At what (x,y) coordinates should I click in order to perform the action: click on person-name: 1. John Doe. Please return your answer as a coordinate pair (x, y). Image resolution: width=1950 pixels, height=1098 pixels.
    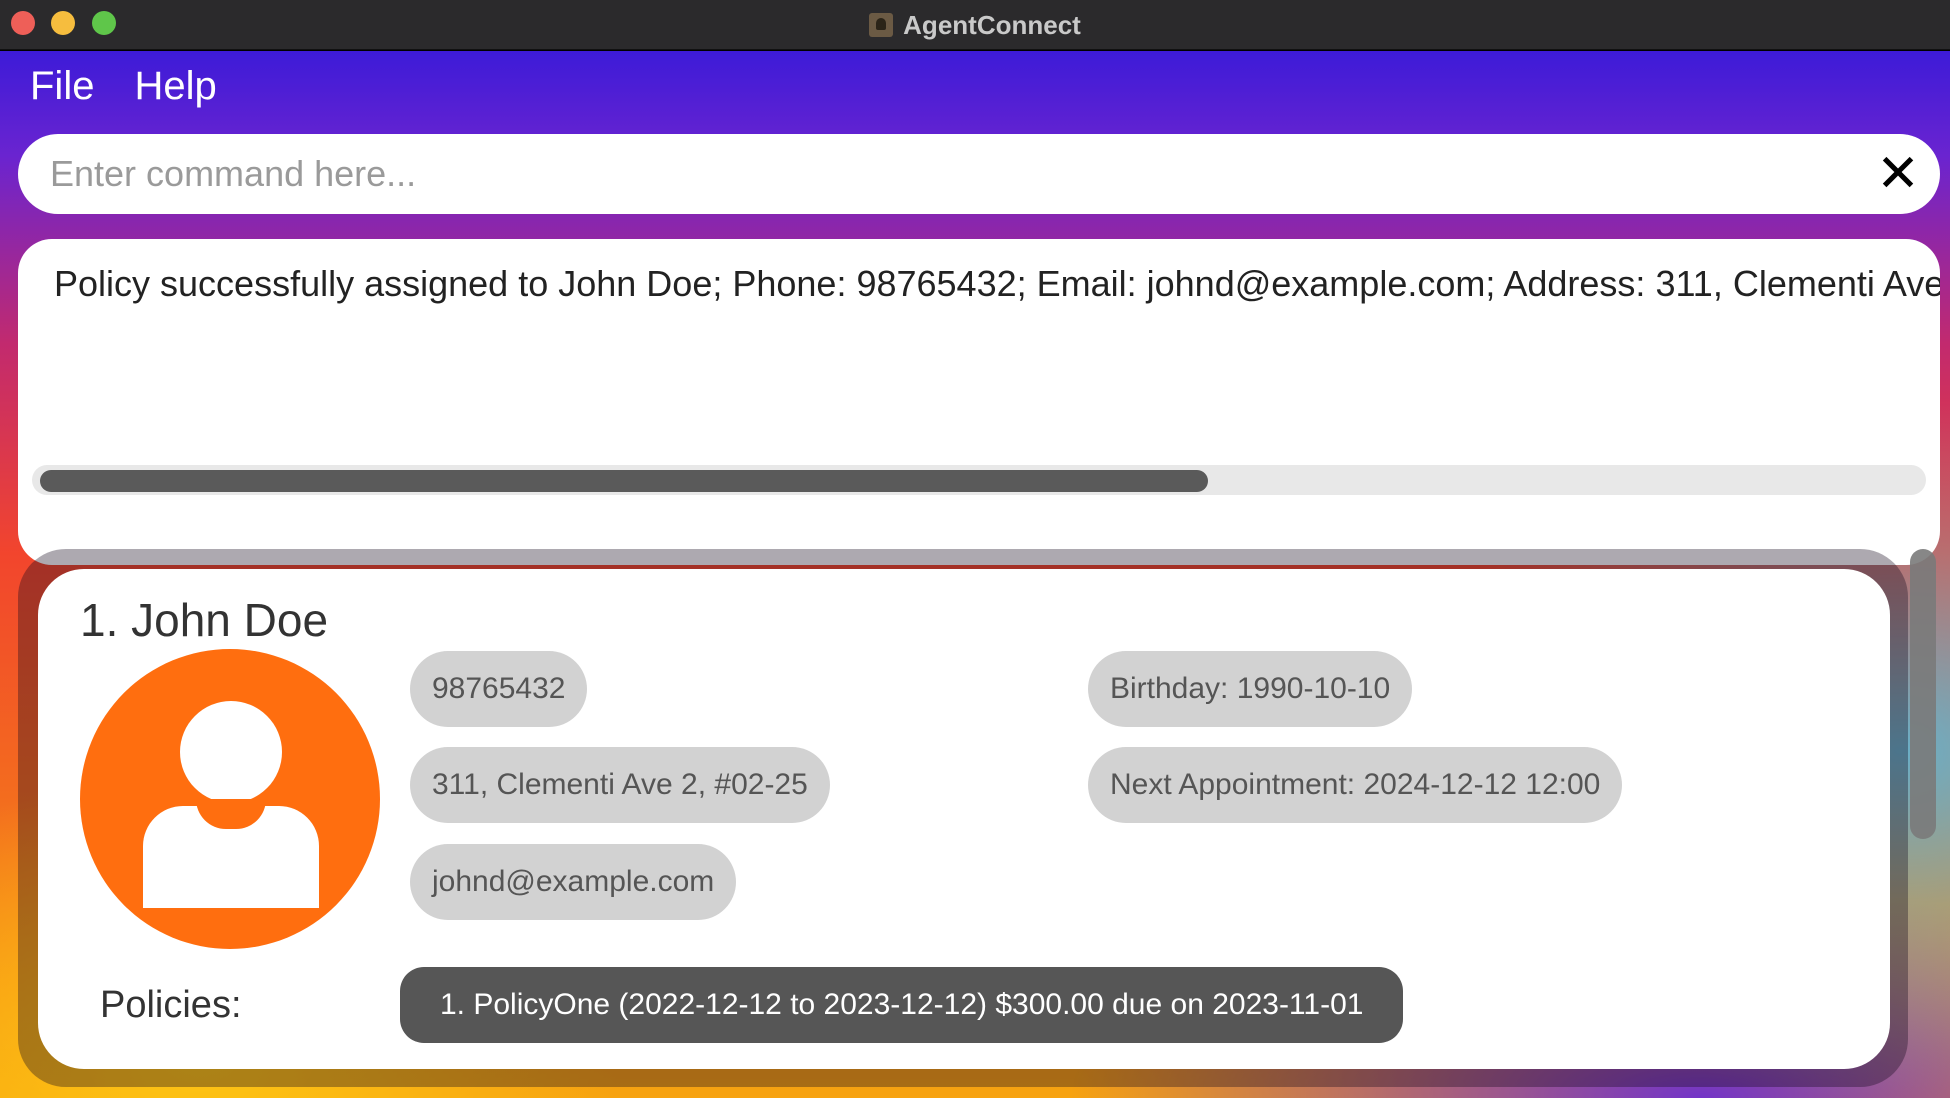
    Looking at the image, I should click on (204, 620).